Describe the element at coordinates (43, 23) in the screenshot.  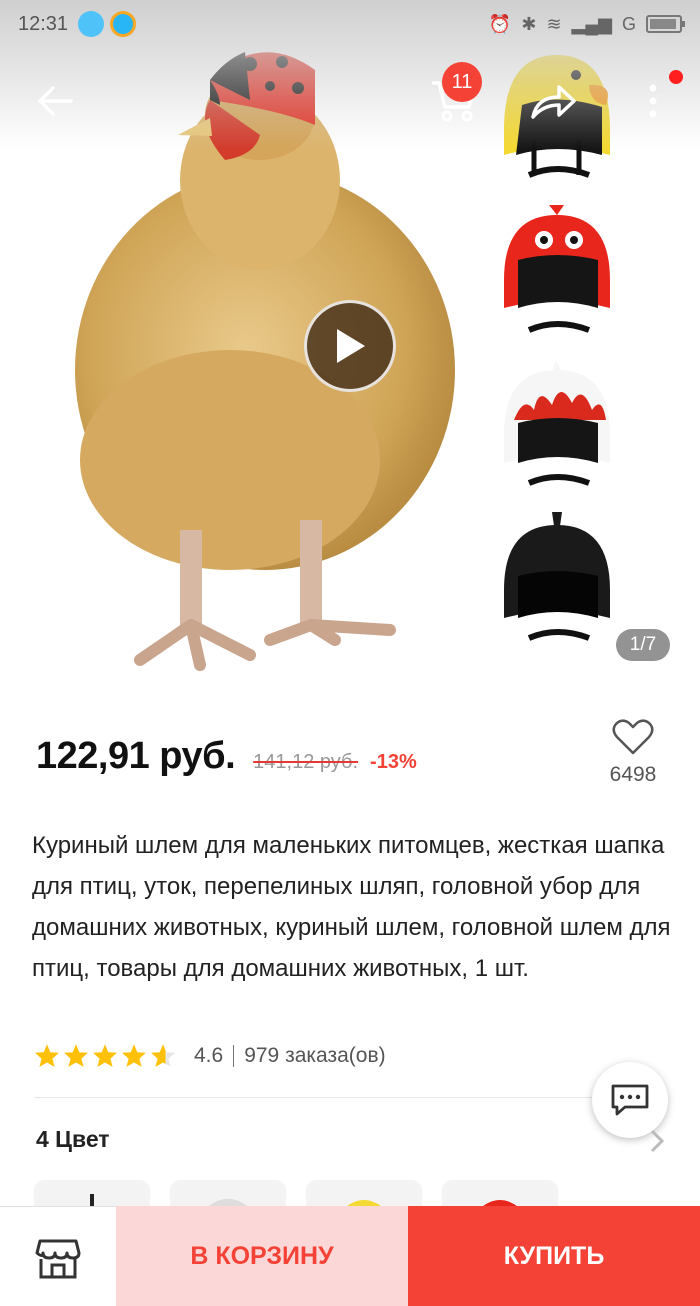
I see `status-time: 12:31` at that location.